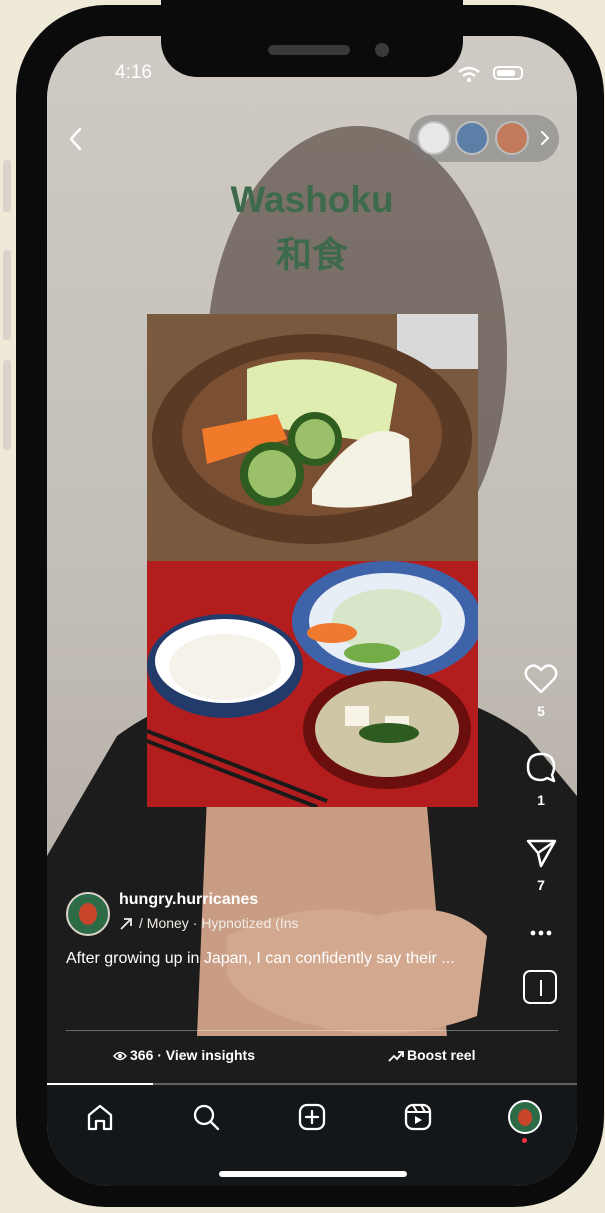 This screenshot has height=1213, width=605. What do you see at coordinates (100, 1117) in the screenshot?
I see `home-icon` at bounding box center [100, 1117].